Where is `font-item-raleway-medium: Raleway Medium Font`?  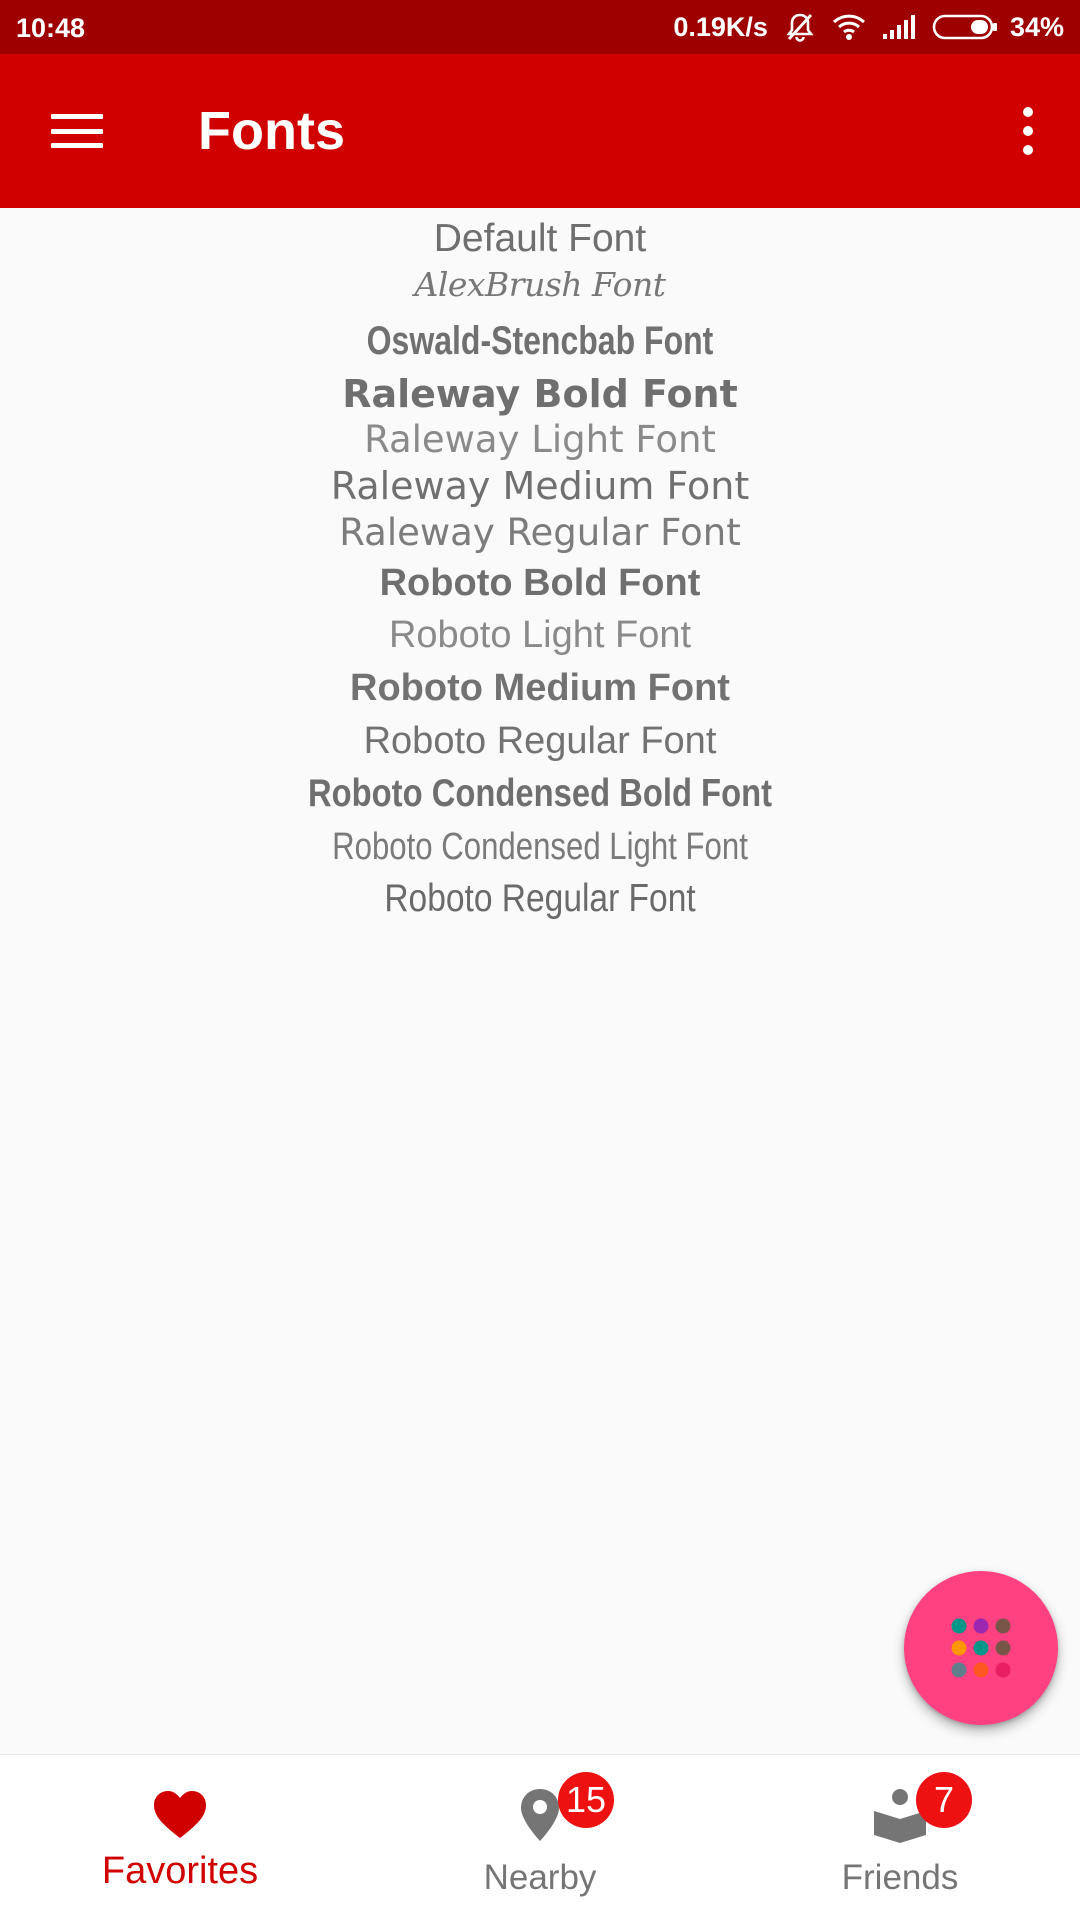 font-item-raleway-medium: Raleway Medium Font is located at coordinates (540, 486).